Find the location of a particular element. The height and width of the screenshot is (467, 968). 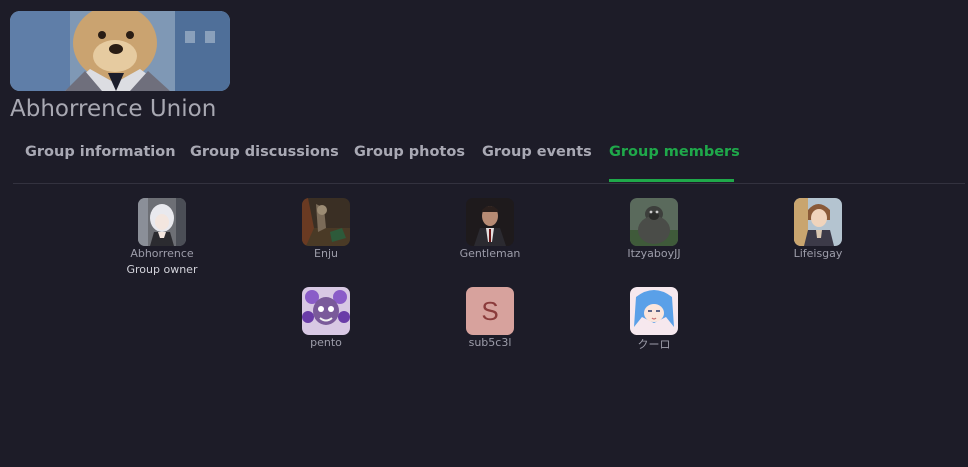

member-name: sub5c3l is located at coordinates (490, 342).